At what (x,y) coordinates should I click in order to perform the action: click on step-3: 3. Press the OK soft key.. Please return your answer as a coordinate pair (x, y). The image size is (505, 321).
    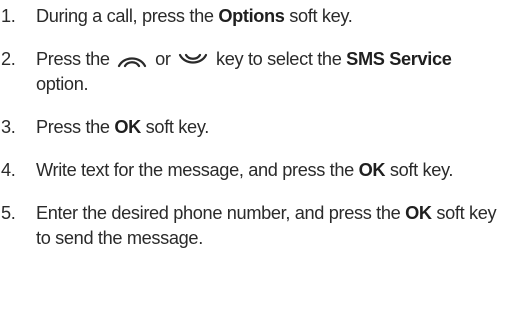
    Looking at the image, I should click on (252, 127).